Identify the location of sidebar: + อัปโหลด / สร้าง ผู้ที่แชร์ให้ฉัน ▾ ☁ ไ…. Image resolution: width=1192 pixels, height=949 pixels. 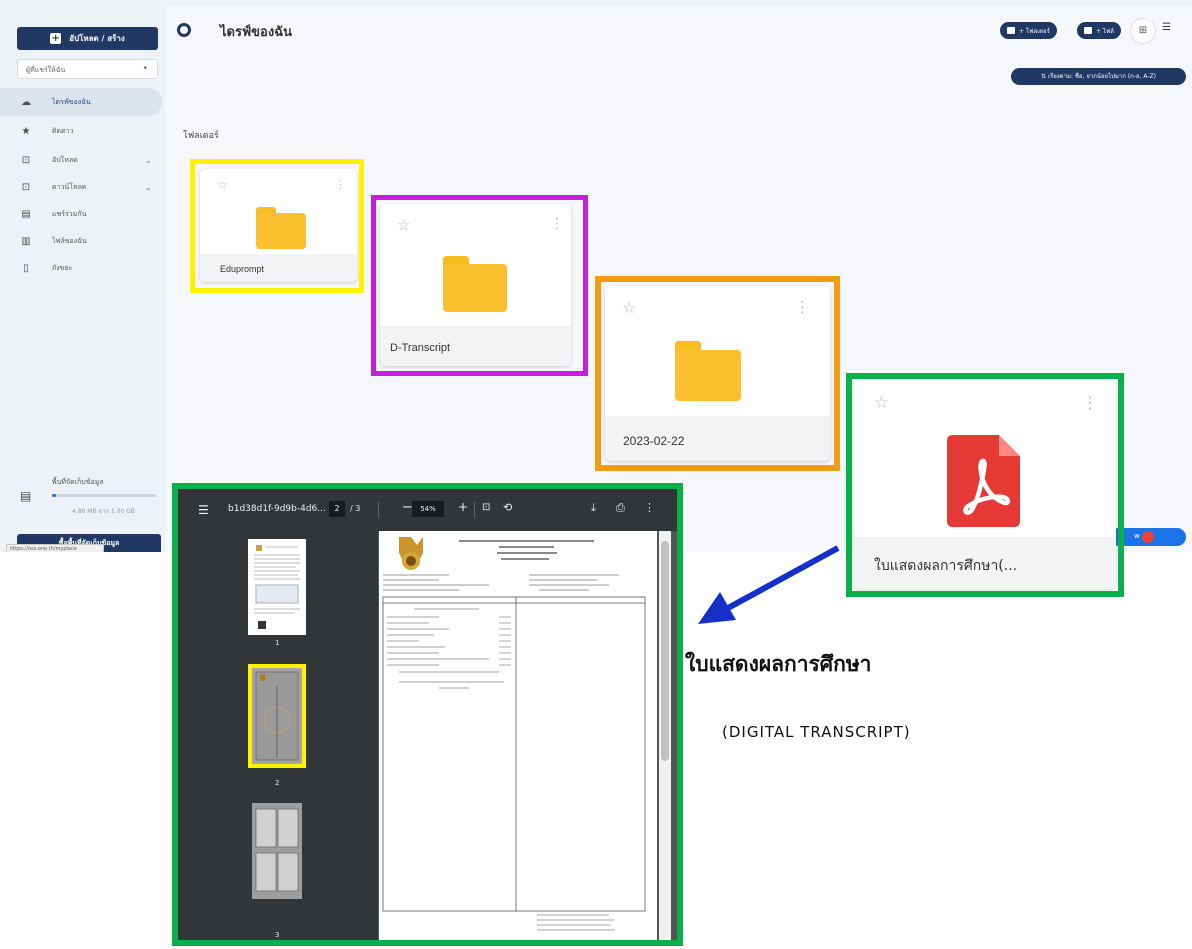
(82, 276).